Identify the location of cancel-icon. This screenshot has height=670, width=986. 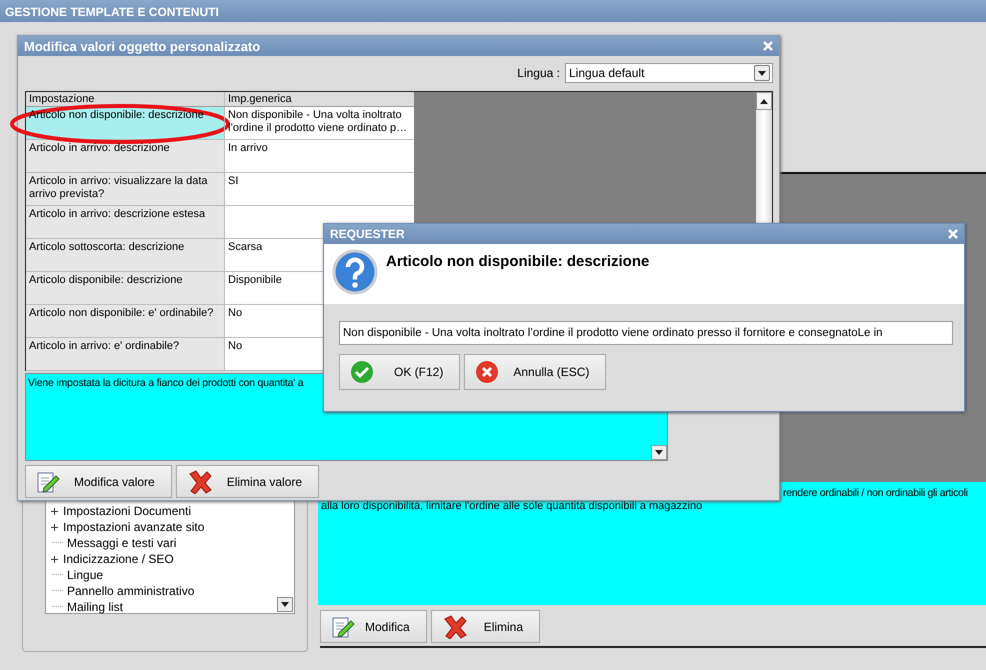
(487, 372).